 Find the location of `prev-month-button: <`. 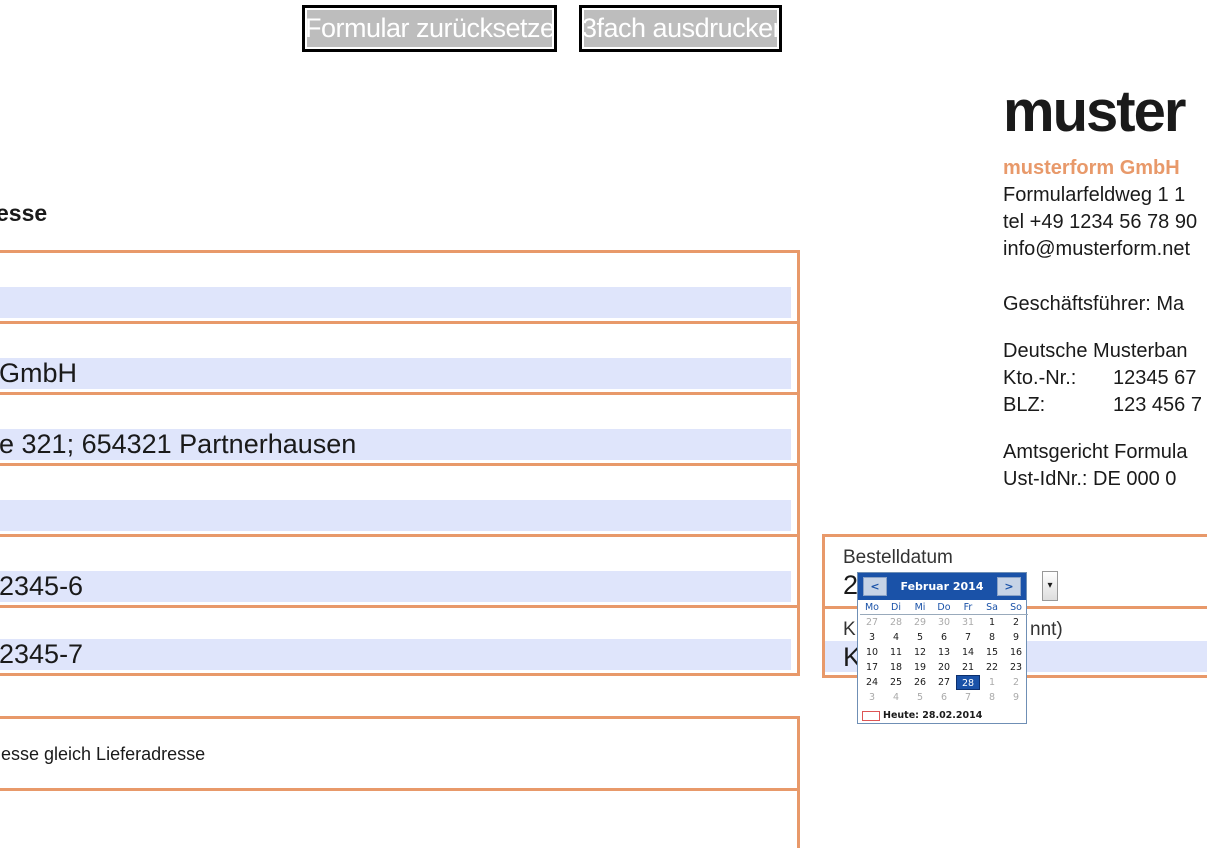

prev-month-button: < is located at coordinates (875, 586).